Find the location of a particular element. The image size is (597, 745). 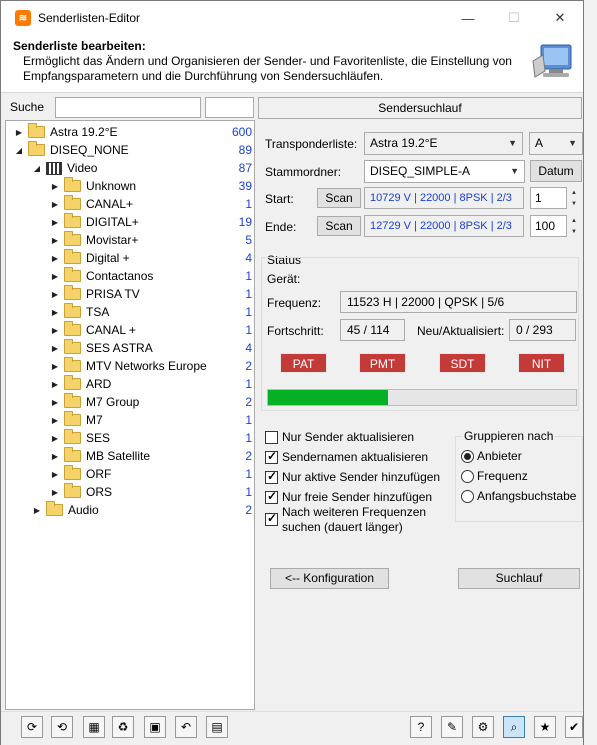

ok-check-icon: ✔ is located at coordinates (574, 727).